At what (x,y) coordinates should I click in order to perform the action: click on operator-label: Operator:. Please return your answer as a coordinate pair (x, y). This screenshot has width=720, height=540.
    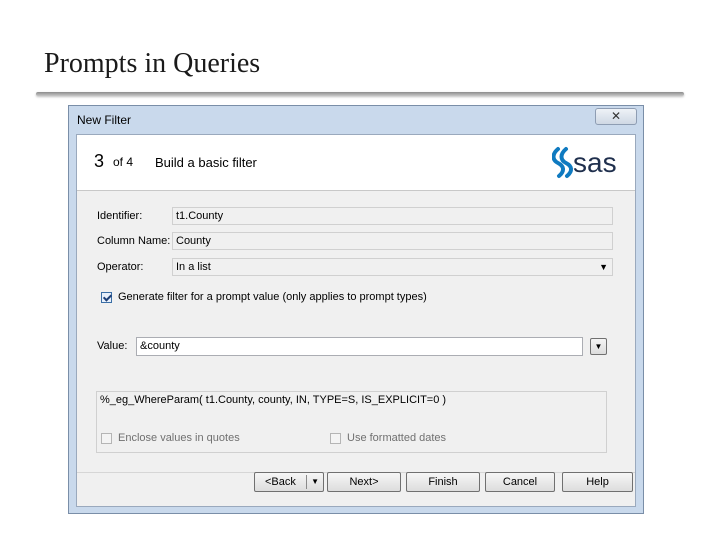
    Looking at the image, I should click on (120, 267).